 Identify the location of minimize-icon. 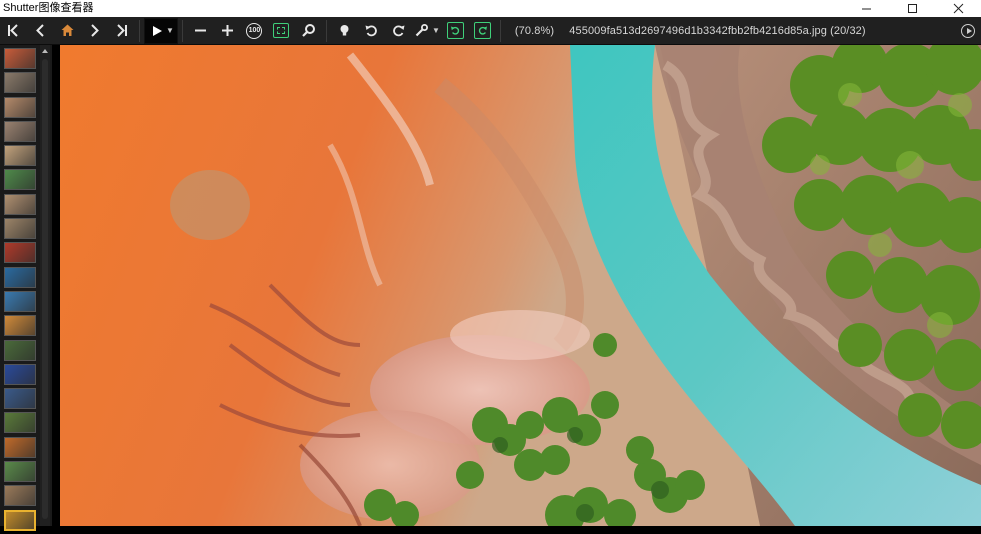
(866, 9).